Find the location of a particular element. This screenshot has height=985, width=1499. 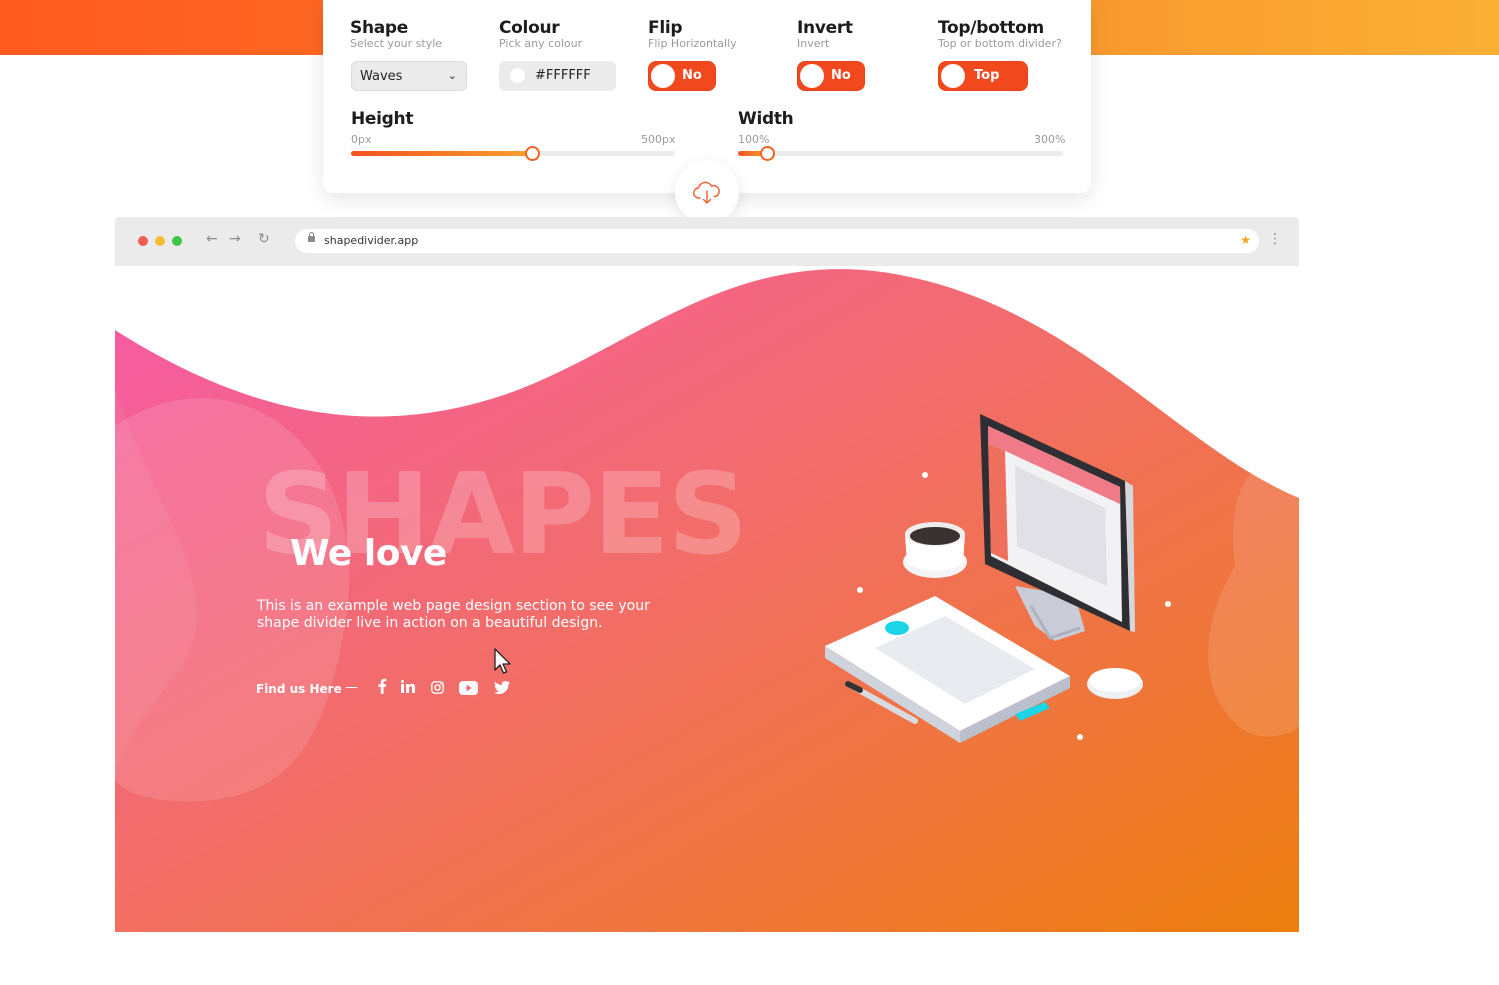

forward-arrow-icon: → is located at coordinates (235, 239).